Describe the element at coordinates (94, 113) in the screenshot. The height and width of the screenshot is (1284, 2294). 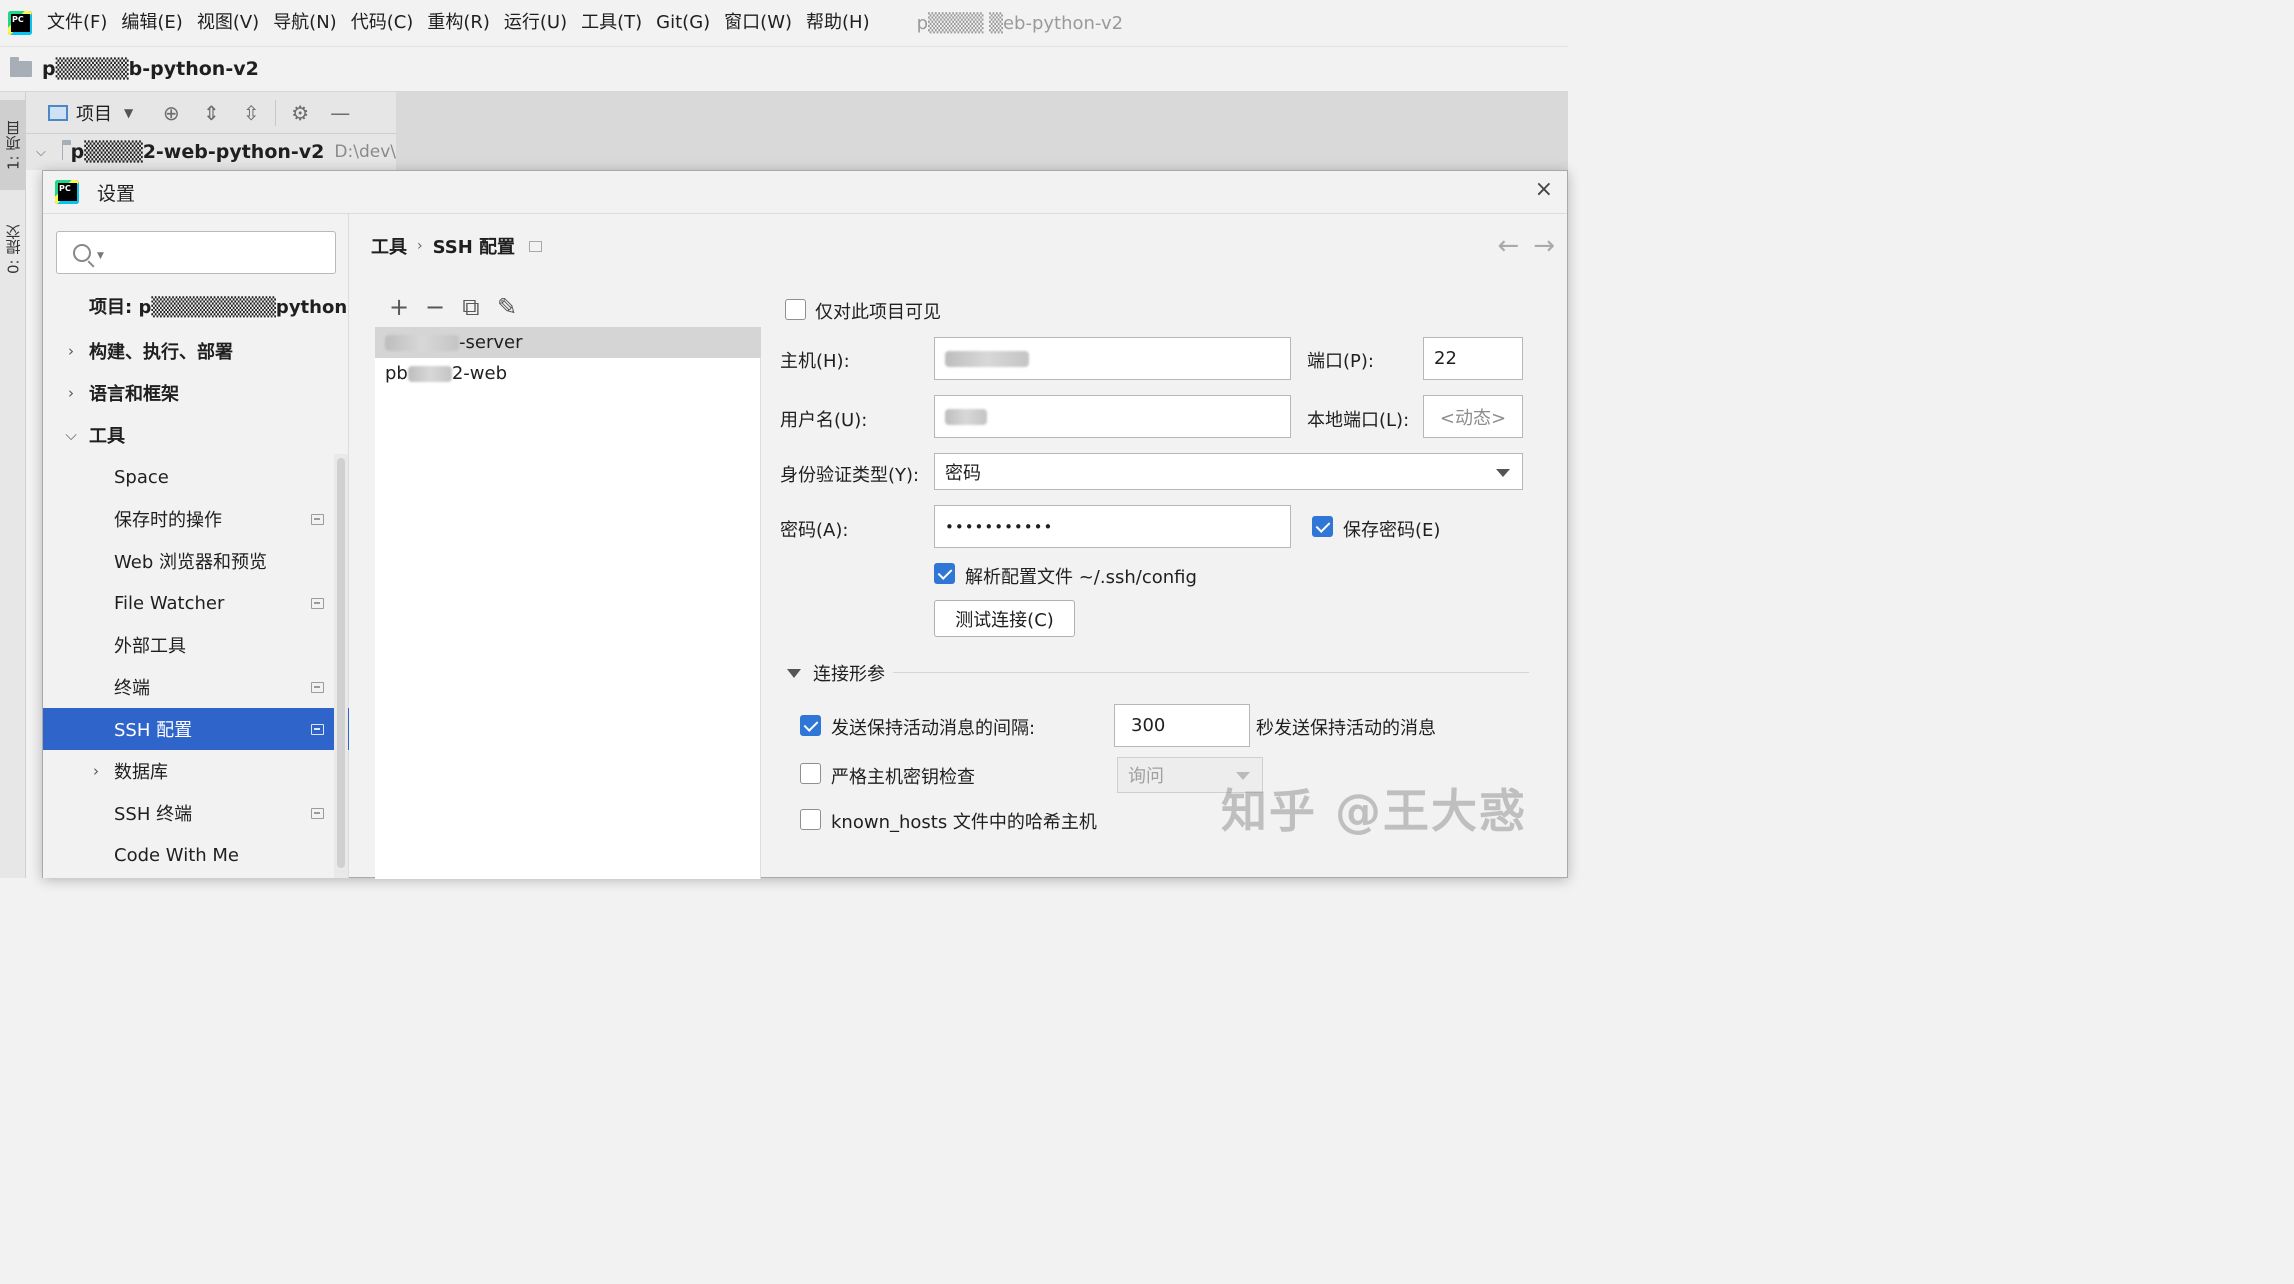
I see `project-view-label: 项目` at that location.